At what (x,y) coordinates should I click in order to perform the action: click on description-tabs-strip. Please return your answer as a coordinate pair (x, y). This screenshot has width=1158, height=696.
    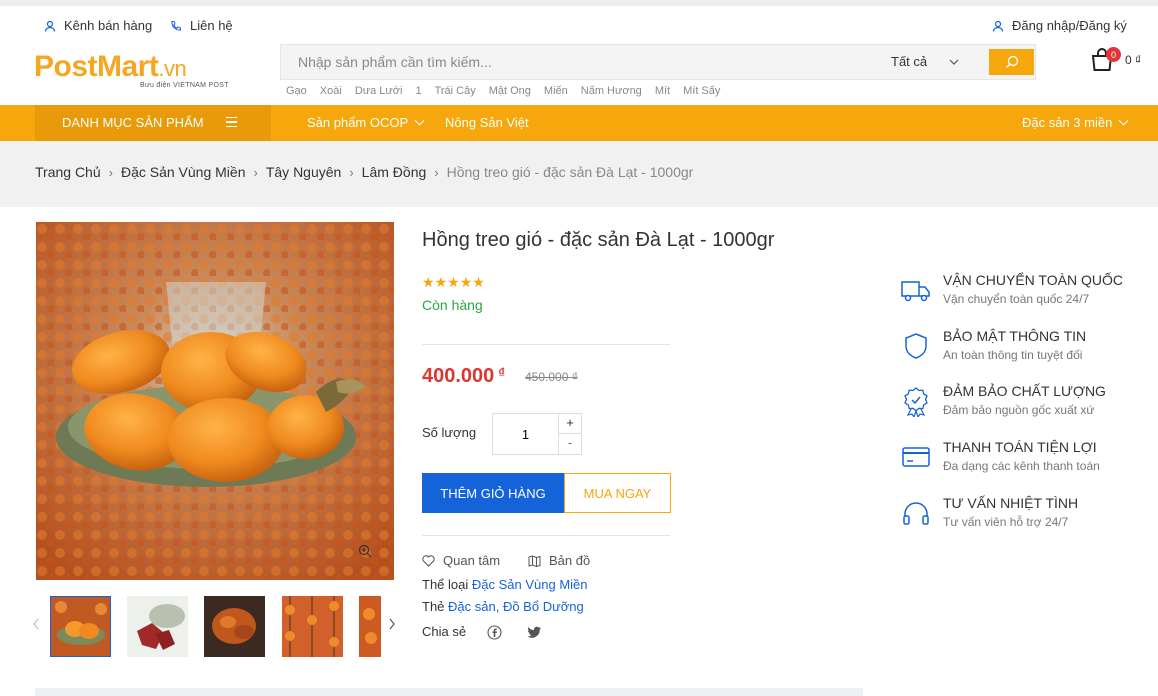
    Looking at the image, I should click on (449, 692).